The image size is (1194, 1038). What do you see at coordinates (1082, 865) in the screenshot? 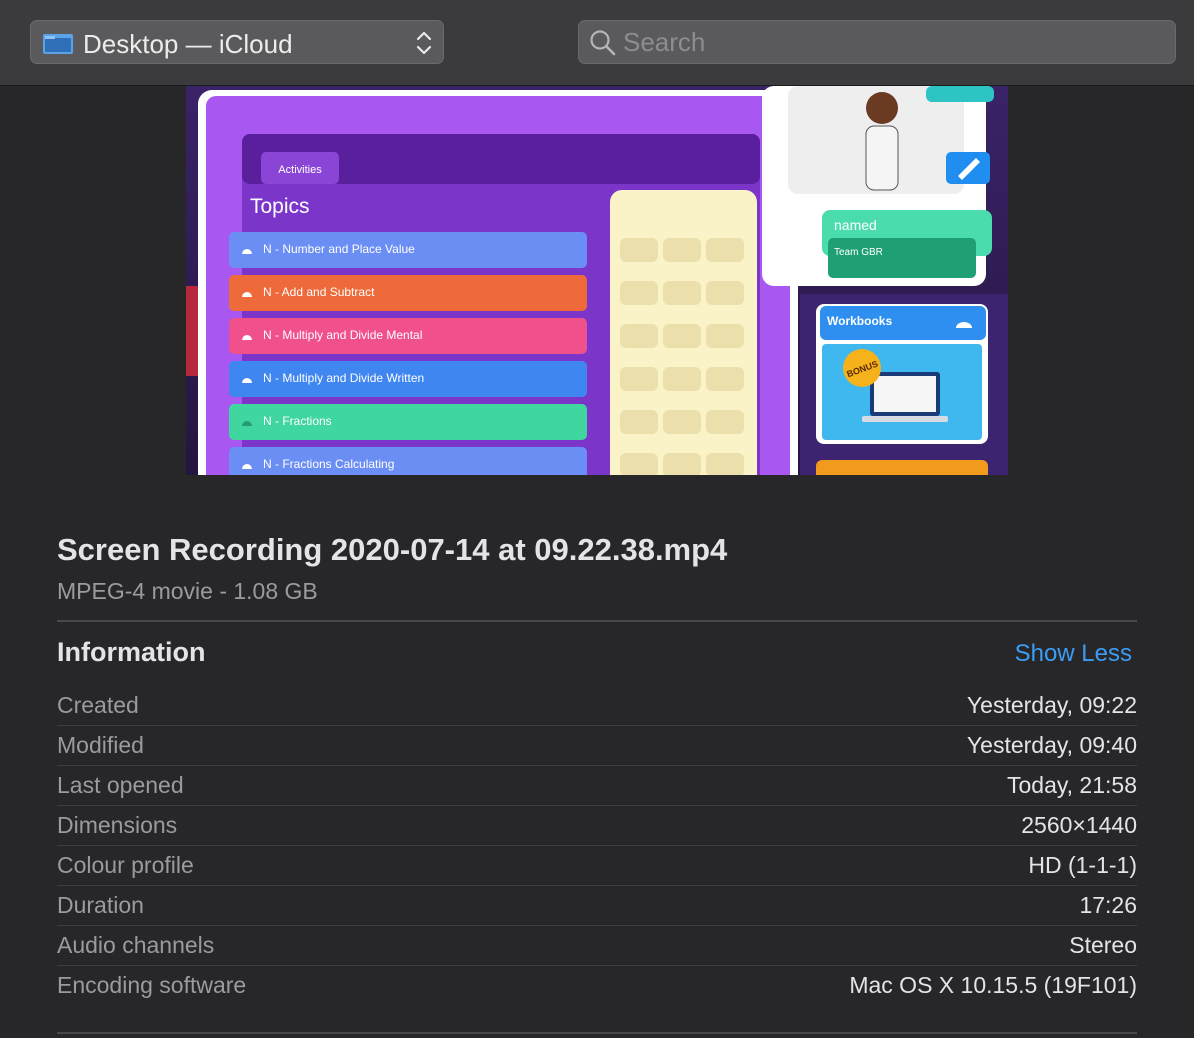
I see `info-value: HD (1-1-1)` at bounding box center [1082, 865].